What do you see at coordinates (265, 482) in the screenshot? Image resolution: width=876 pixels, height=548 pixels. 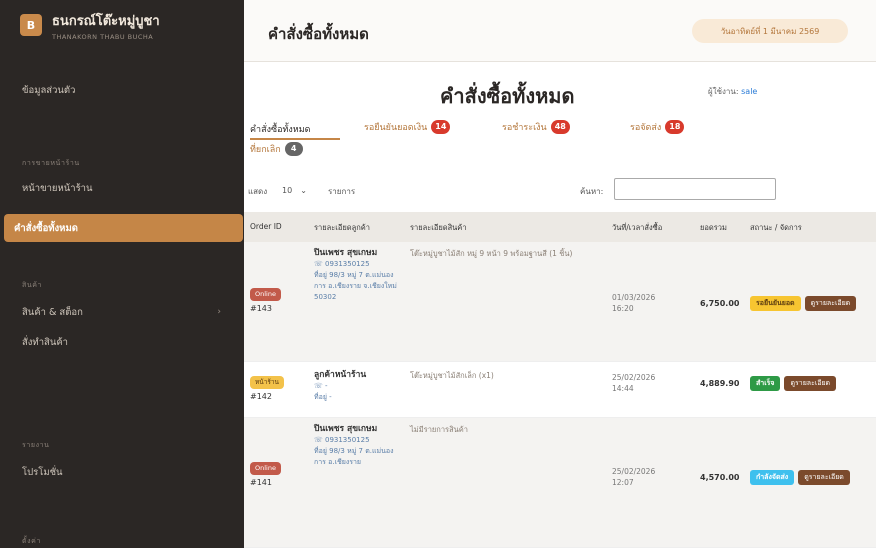 I see `order-number: #141` at bounding box center [265, 482].